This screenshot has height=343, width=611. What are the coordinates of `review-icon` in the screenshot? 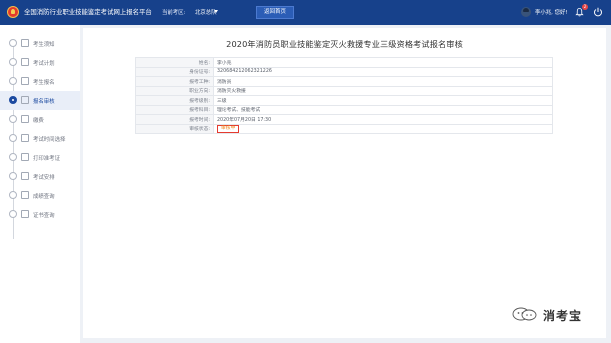 It's located at (25, 100).